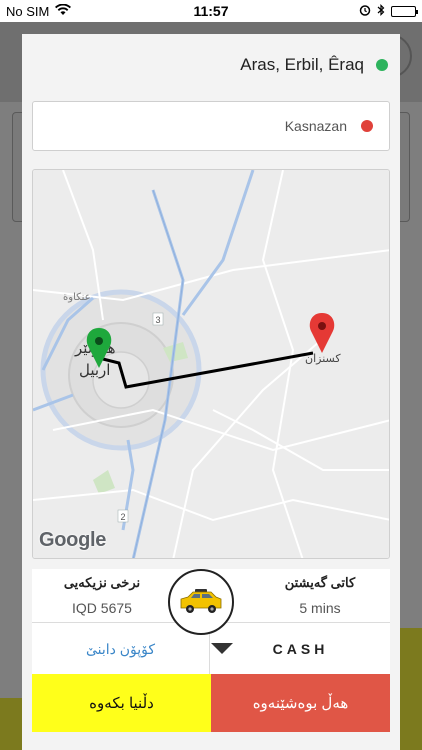 The height and width of the screenshot is (750, 422). What do you see at coordinates (302, 64) in the screenshot?
I see `origin-label: Aras, Erbil, Êraq` at bounding box center [302, 64].